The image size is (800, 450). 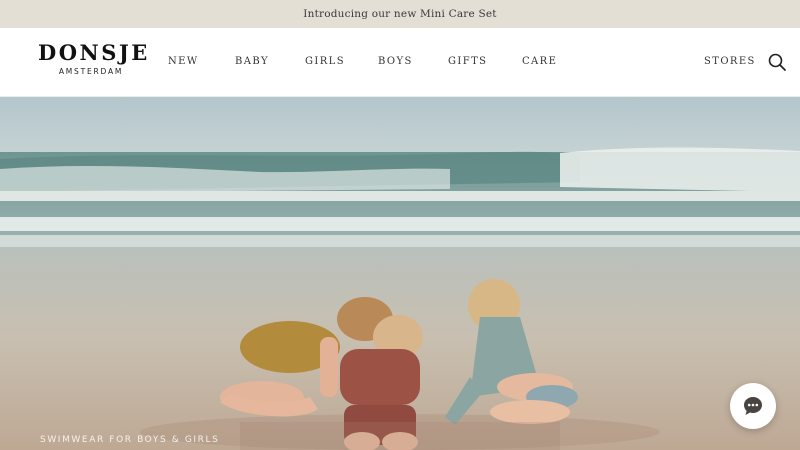 What do you see at coordinates (129, 440) in the screenshot?
I see `hero-caption: SWIMWEAR FOR BOYS & GIRLS` at bounding box center [129, 440].